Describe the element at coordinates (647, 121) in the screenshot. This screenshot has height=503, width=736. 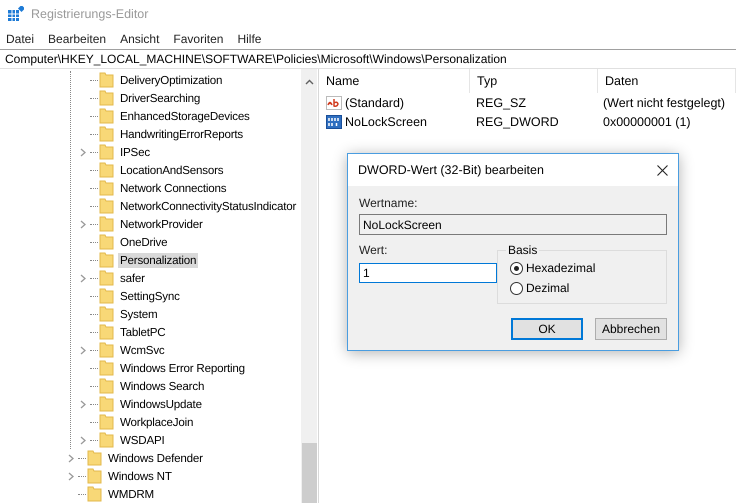
I see `value-data: 0x00000001 (1)` at that location.